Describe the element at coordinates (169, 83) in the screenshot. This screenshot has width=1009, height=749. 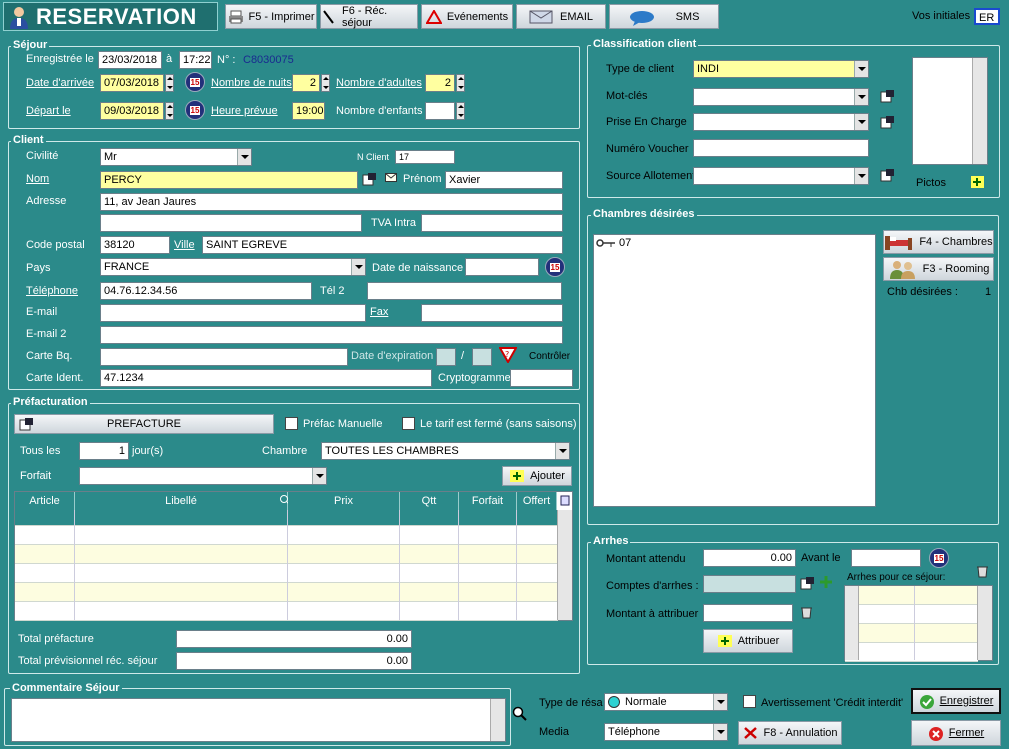
I see `arrival-spinner` at that location.